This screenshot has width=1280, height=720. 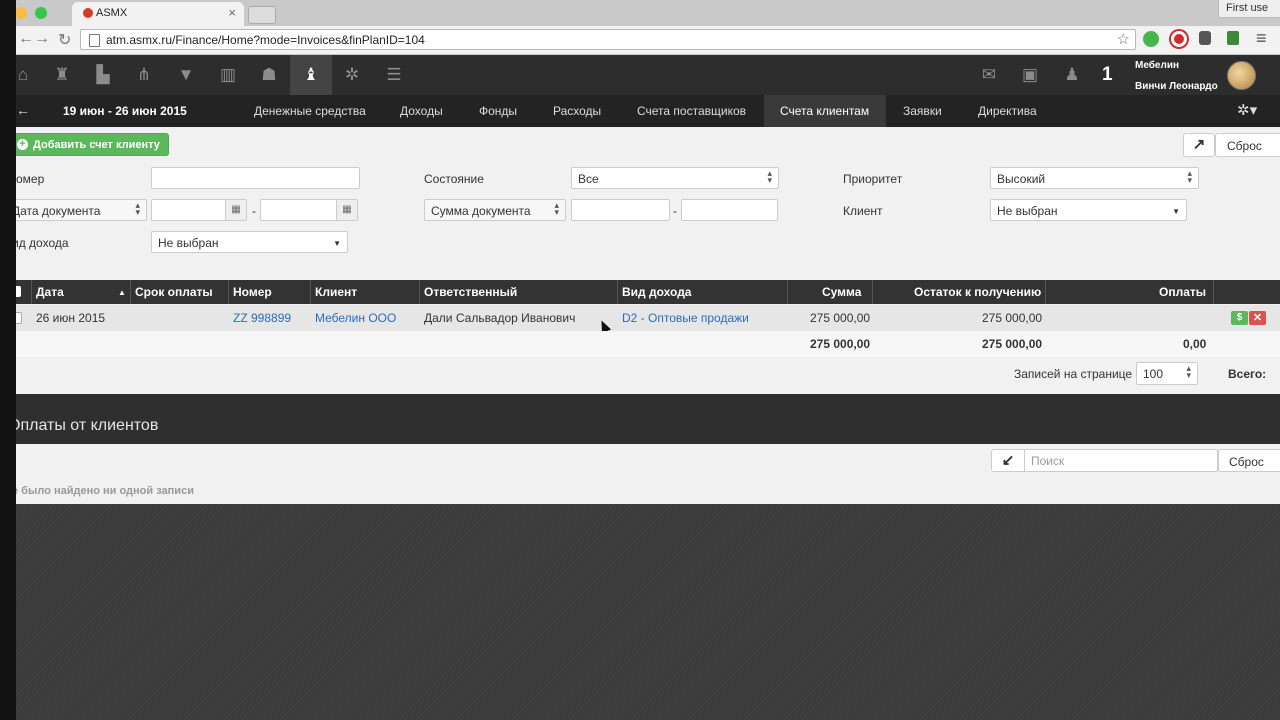 What do you see at coordinates (577, 111) in the screenshot?
I see `tab-expenses: Расходы` at bounding box center [577, 111].